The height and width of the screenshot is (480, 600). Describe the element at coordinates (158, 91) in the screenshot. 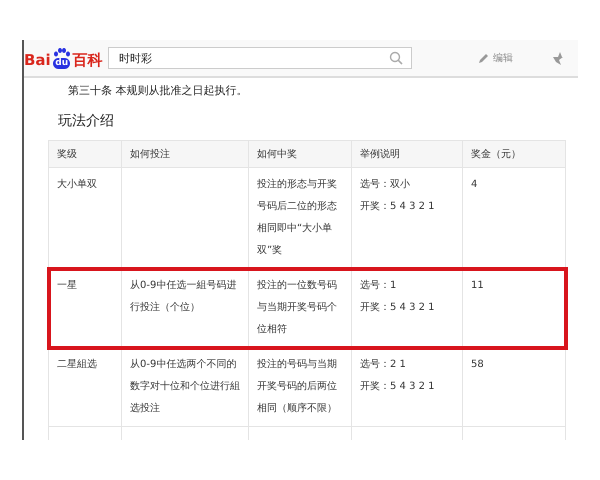

I see `paragraph: 第三十条 本规则从批准之日起执行。` at that location.